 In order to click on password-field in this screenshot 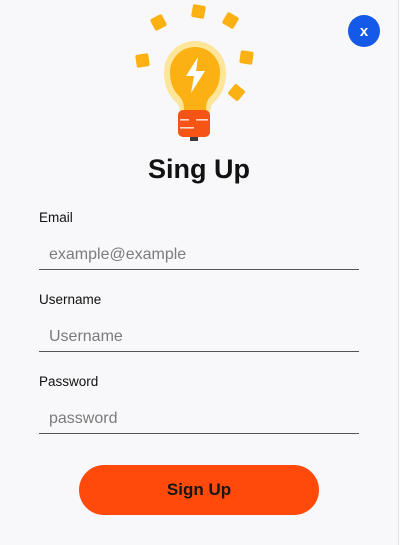, I will do `click(199, 419)`.